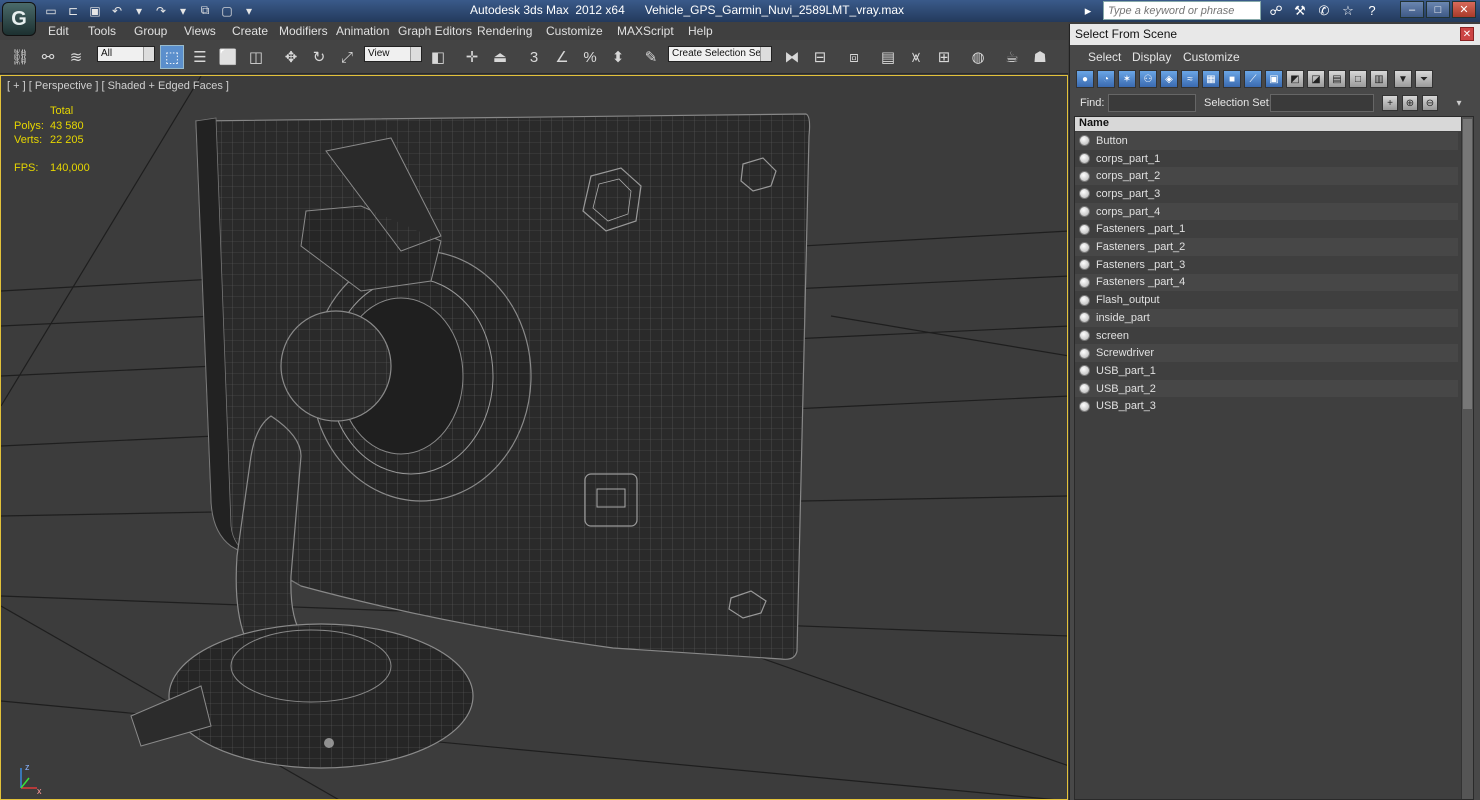  I want to click on close-button: ✕, so click(1464, 9).